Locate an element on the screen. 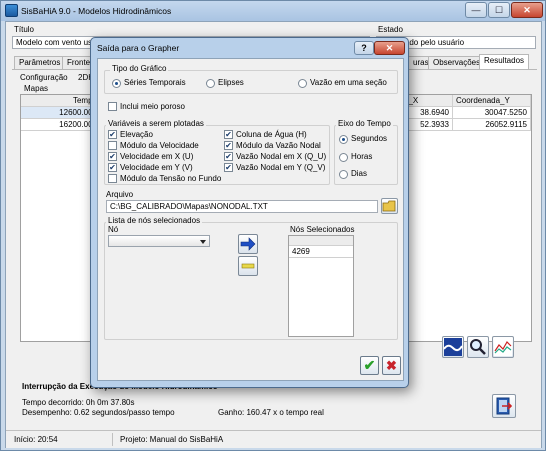 This screenshot has width=546, height=451. status-inicio: Início: 20:54 is located at coordinates (36, 439).